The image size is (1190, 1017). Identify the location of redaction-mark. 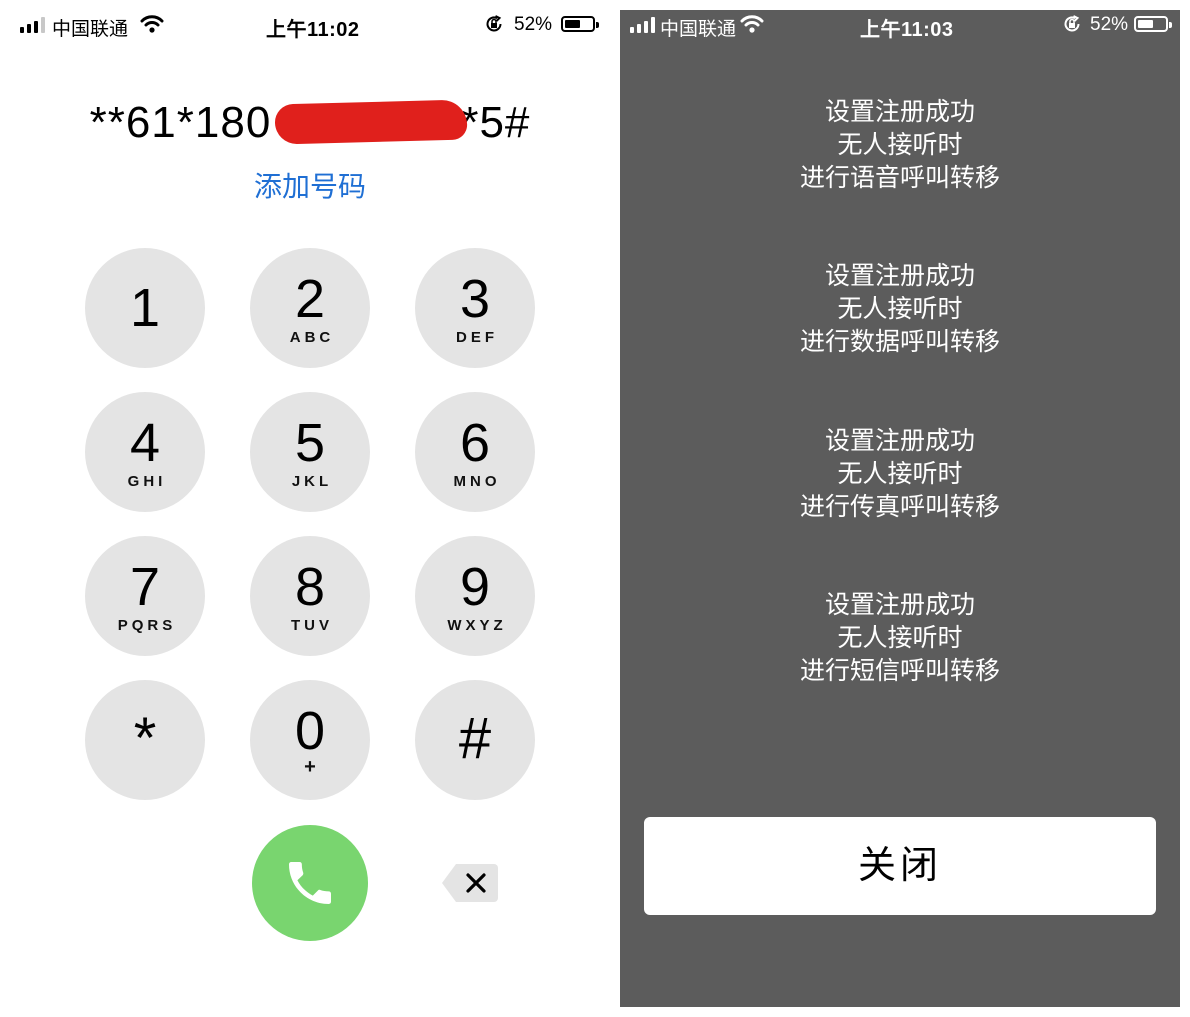
(371, 122).